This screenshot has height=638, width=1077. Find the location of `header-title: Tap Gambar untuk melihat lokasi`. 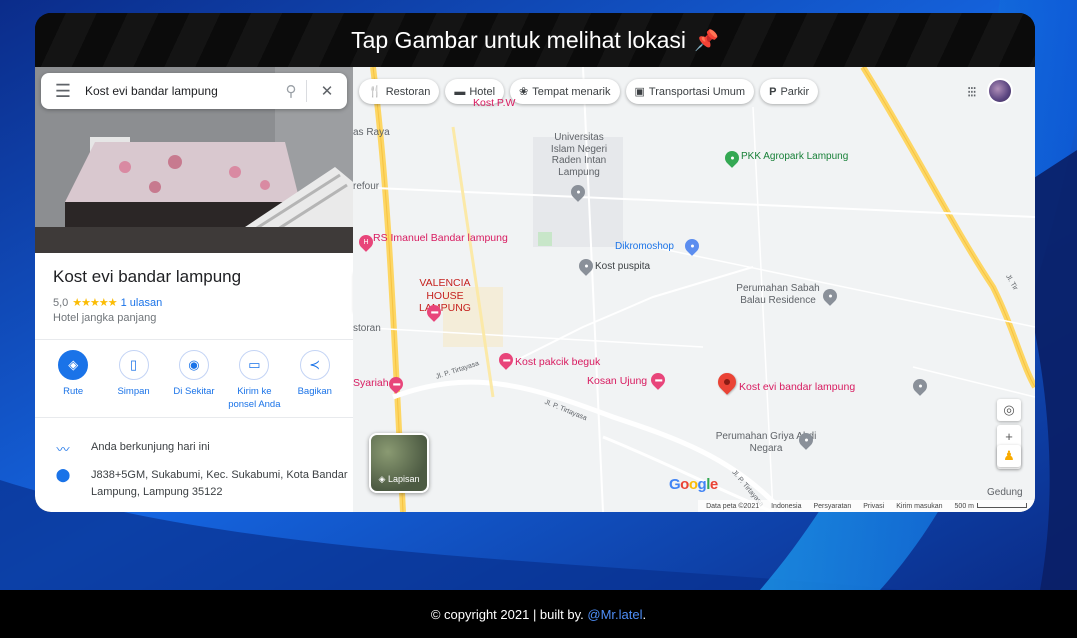

header-title: Tap Gambar untuk melihat lokasi is located at coordinates (519, 39).